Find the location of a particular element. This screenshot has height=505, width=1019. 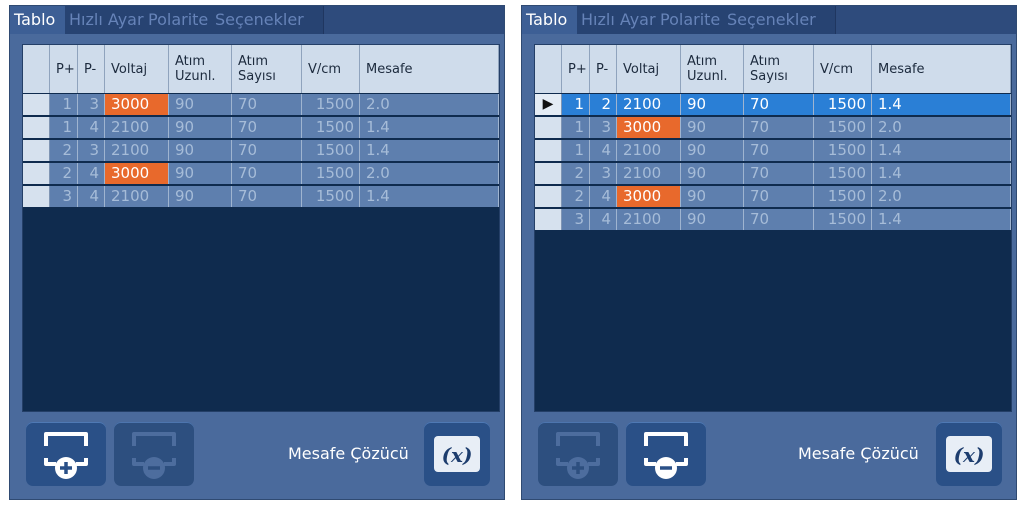

cell-p-minus: 2 is located at coordinates (603, 104).